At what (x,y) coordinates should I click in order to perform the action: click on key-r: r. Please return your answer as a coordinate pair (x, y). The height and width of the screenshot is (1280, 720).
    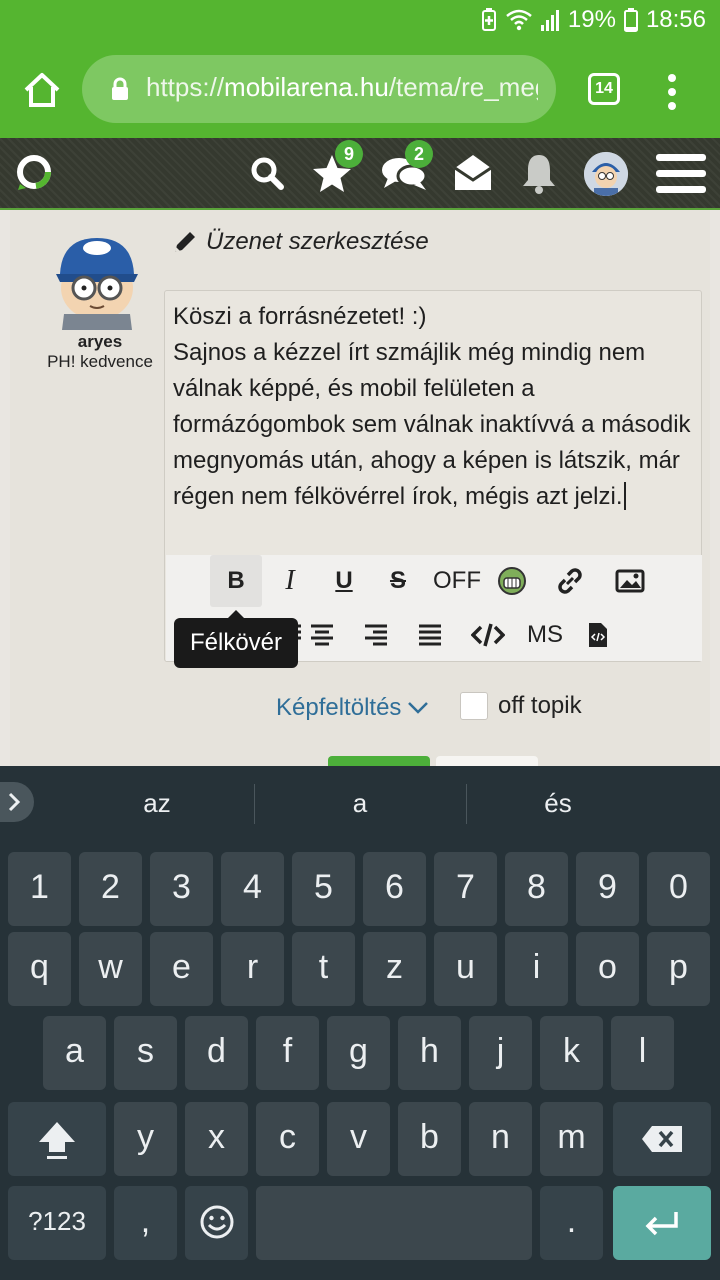
    Looking at the image, I should click on (252, 969).